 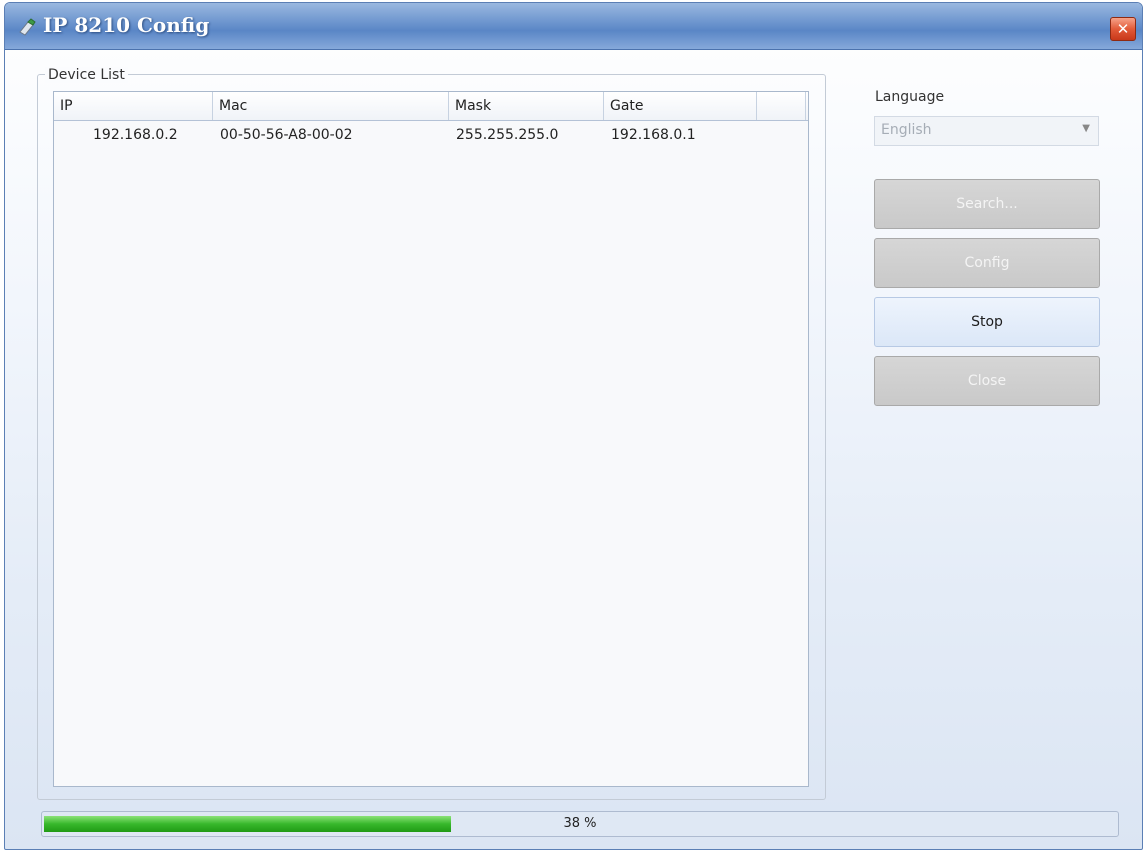 I want to click on language-label: Language, so click(x=910, y=97).